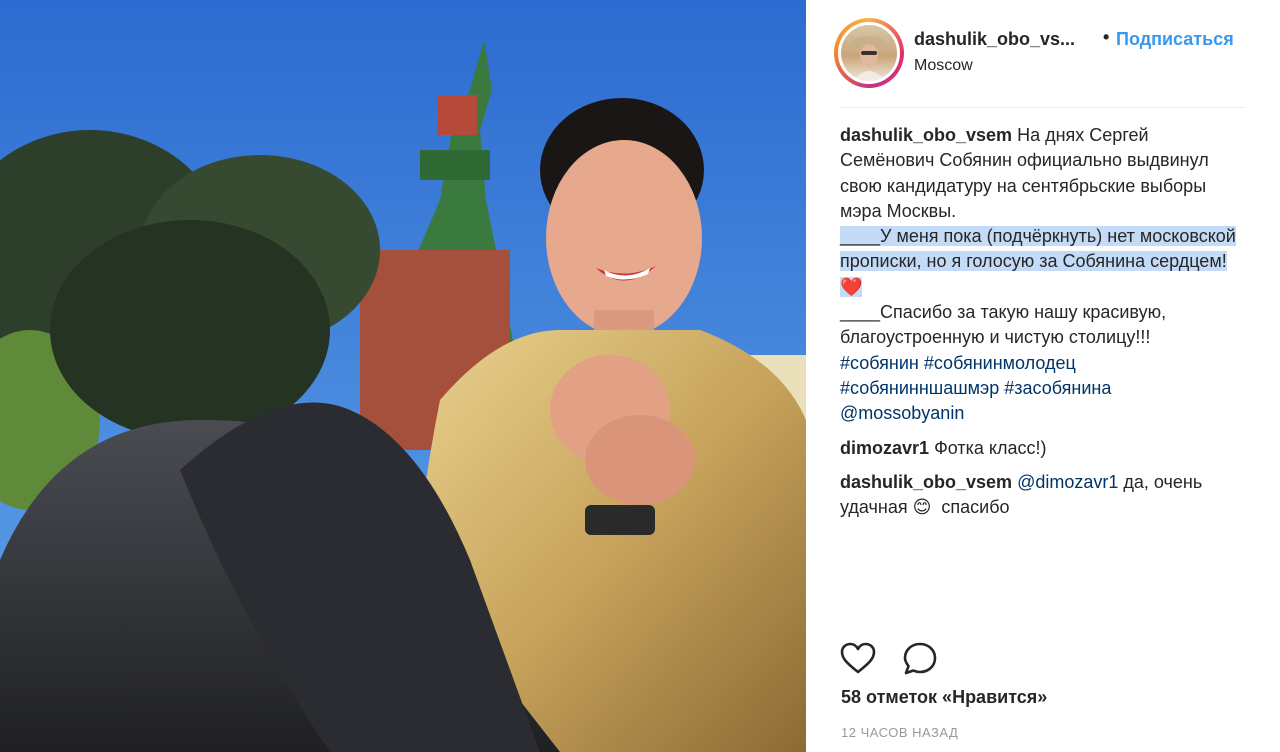 The height and width of the screenshot is (752, 1280). Describe the element at coordinates (858, 659) in the screenshot. I see `heart-outline-icon` at that location.